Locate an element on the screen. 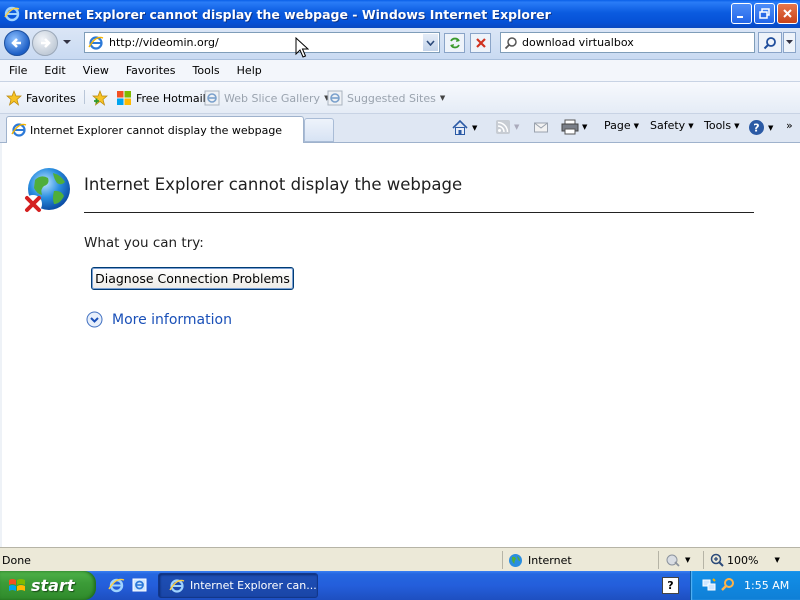 This screenshot has width=800, height=600. stop-button is located at coordinates (480, 43).